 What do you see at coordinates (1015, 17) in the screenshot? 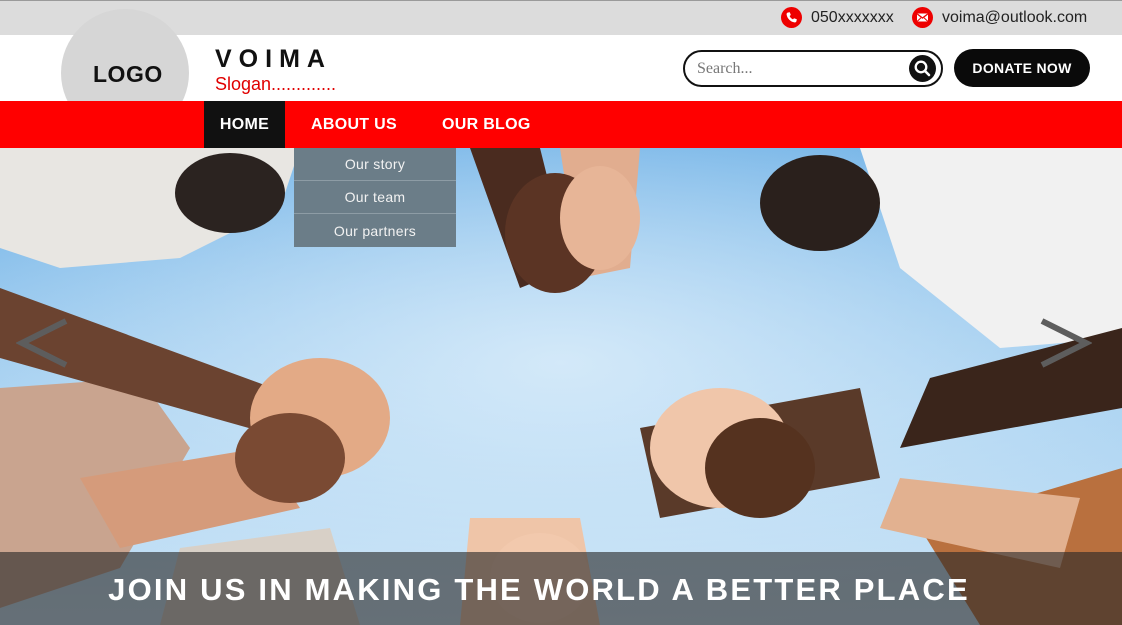
I see `email-address: voima@outlook.com` at bounding box center [1015, 17].